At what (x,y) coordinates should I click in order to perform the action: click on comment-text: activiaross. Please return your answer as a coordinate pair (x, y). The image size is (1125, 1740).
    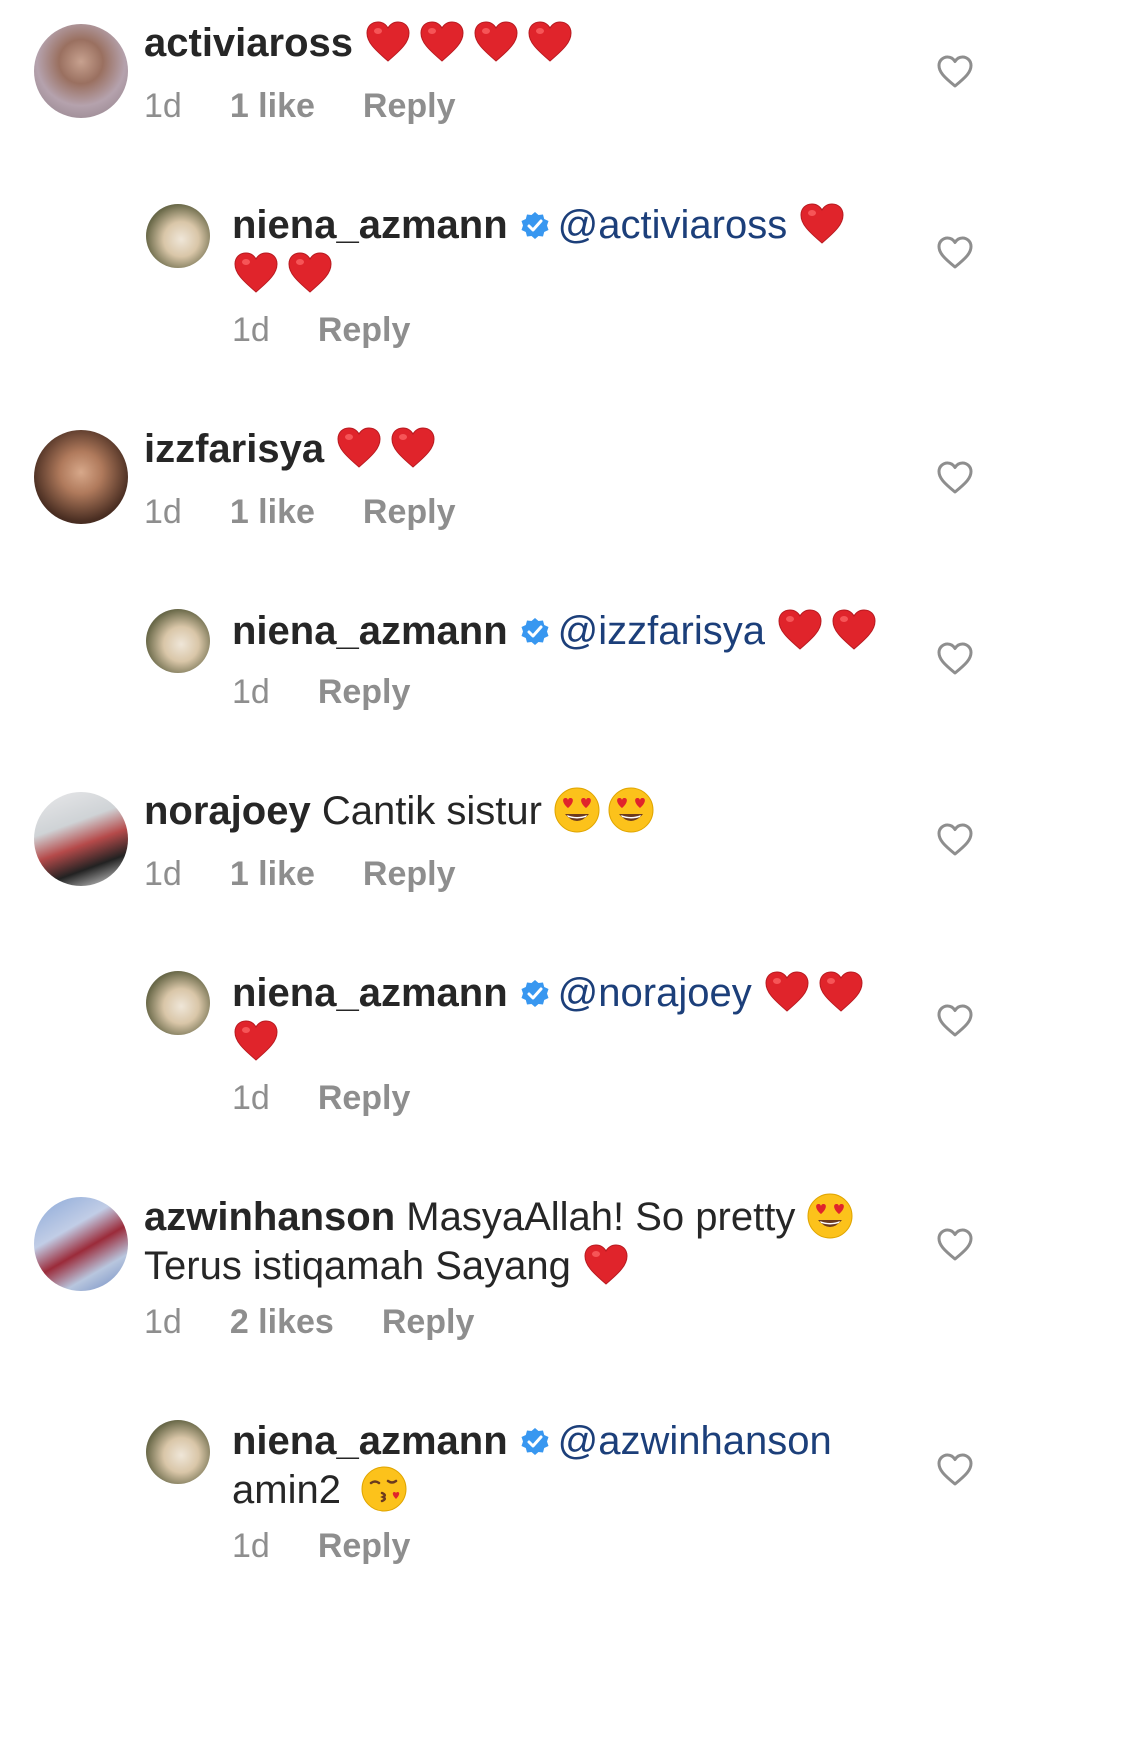
    Looking at the image, I should click on (362, 42).